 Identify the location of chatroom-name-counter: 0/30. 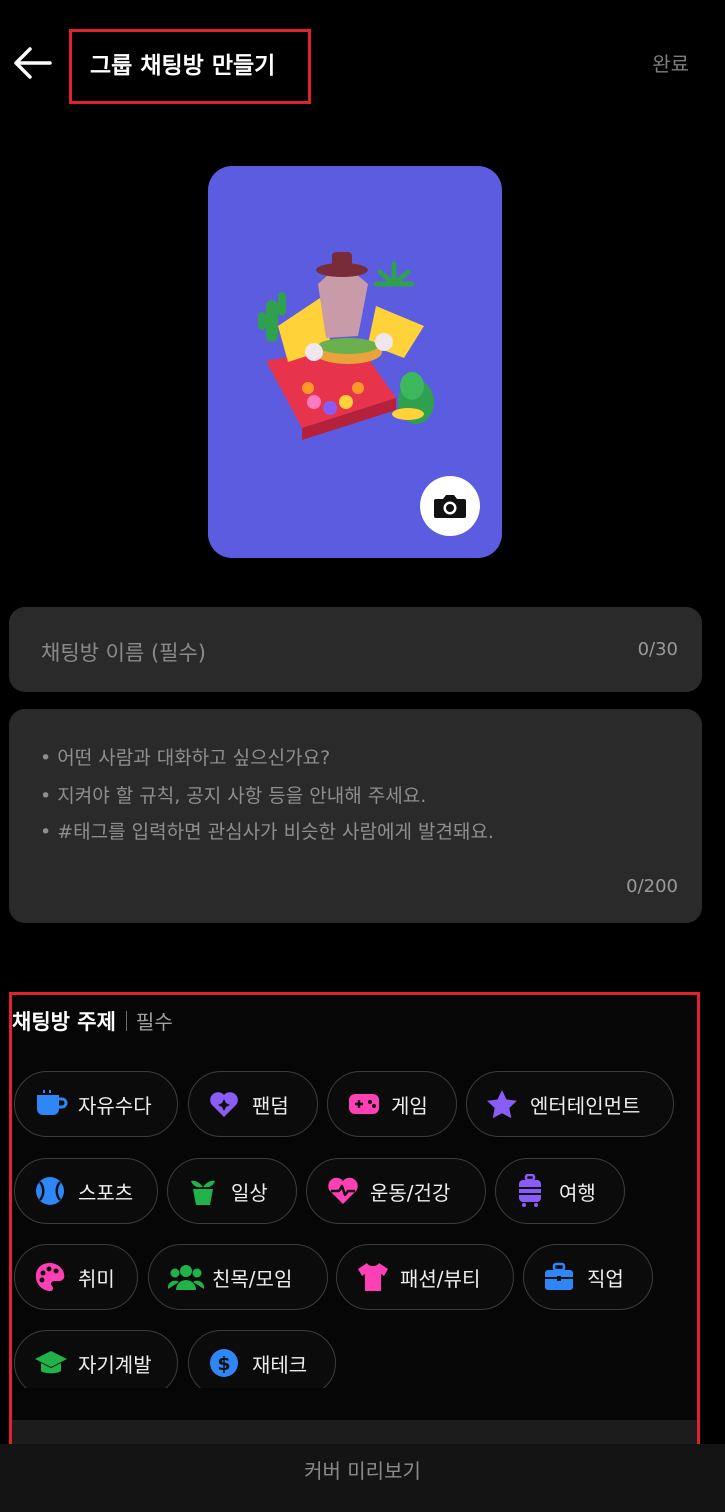
(657, 649).